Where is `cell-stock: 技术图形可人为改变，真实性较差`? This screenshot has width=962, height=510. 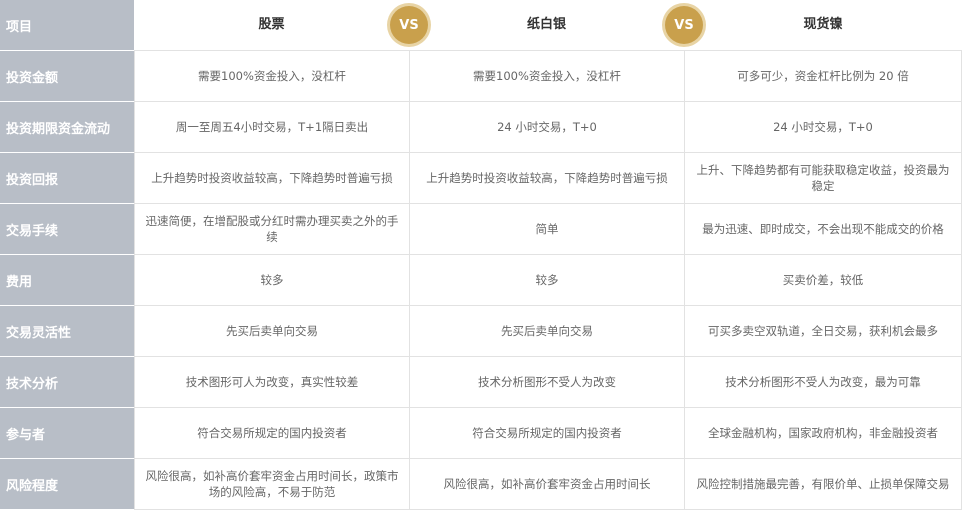 cell-stock: 技术图形可人为改变，真实性较差 is located at coordinates (271, 382).